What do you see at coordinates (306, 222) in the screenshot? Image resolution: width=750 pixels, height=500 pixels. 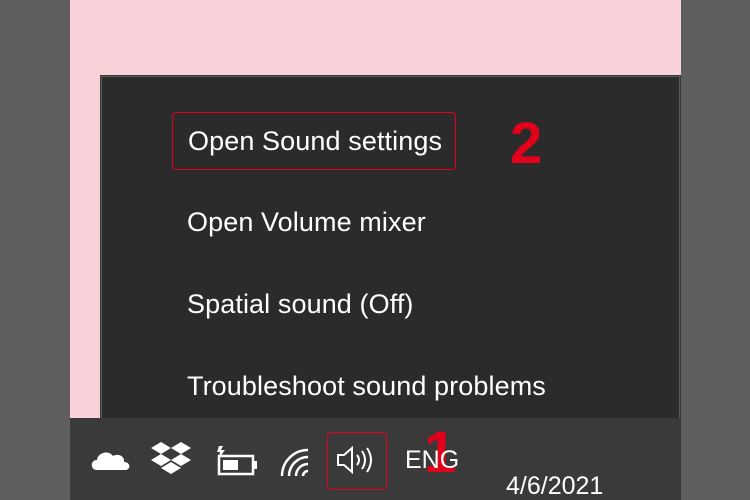 I see `menu-item-open-volume-mixer: Open Volume mixer` at bounding box center [306, 222].